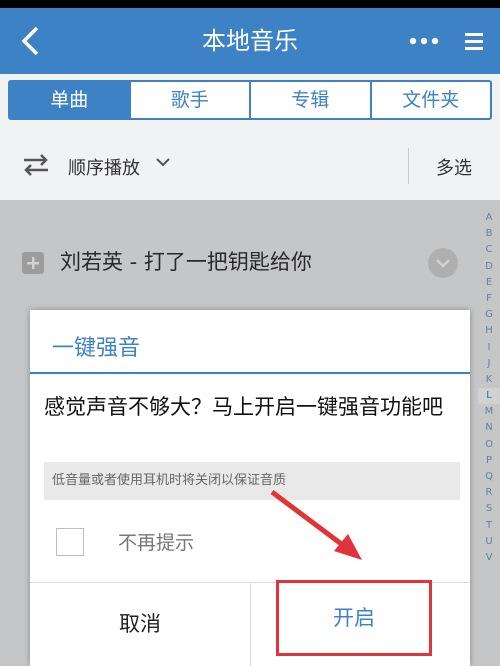 This screenshot has width=500, height=666. What do you see at coordinates (70, 542) in the screenshot?
I see `dont-remind-checkbox` at bounding box center [70, 542].